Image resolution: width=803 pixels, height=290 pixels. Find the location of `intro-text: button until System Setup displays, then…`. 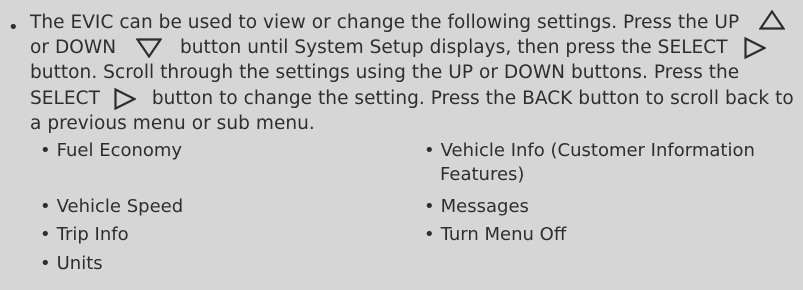

intro-text: button until System Setup displays, then… is located at coordinates (453, 48).